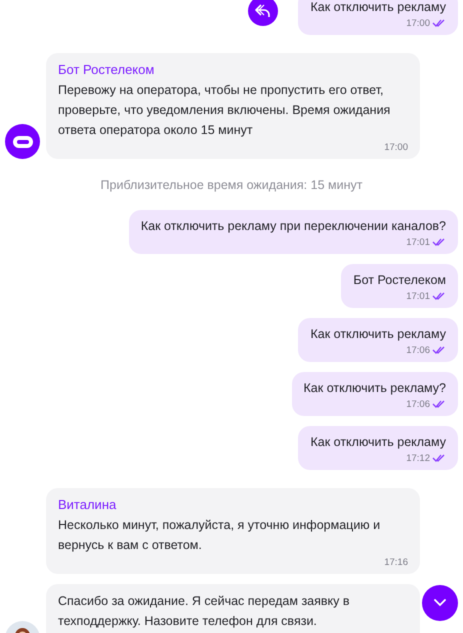 Image resolution: width=463 pixels, height=633 pixels. Describe the element at coordinates (231, 185) in the screenshot. I see `wait-time-notice: Приблизительное время ожидания: 15 минут` at that location.